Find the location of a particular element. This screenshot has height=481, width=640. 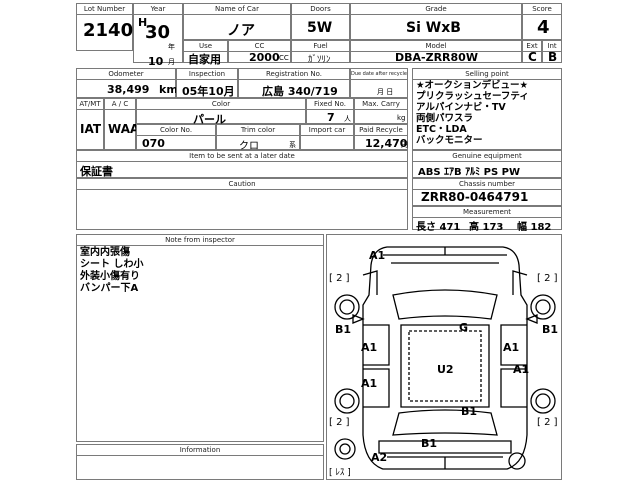

odometer-value: 38,499 is located at coordinates (128, 89).